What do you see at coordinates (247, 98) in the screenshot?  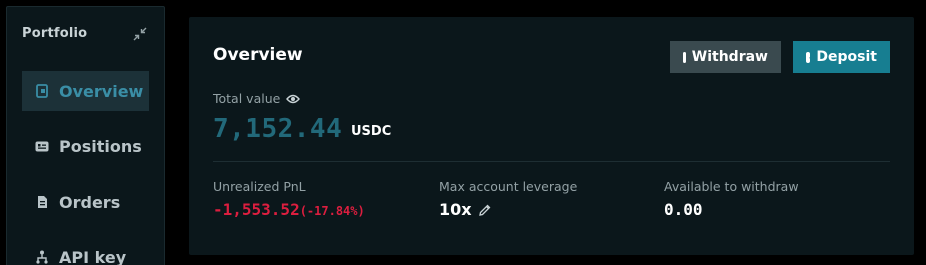 I see `total-value-label: Total value` at bounding box center [247, 98].